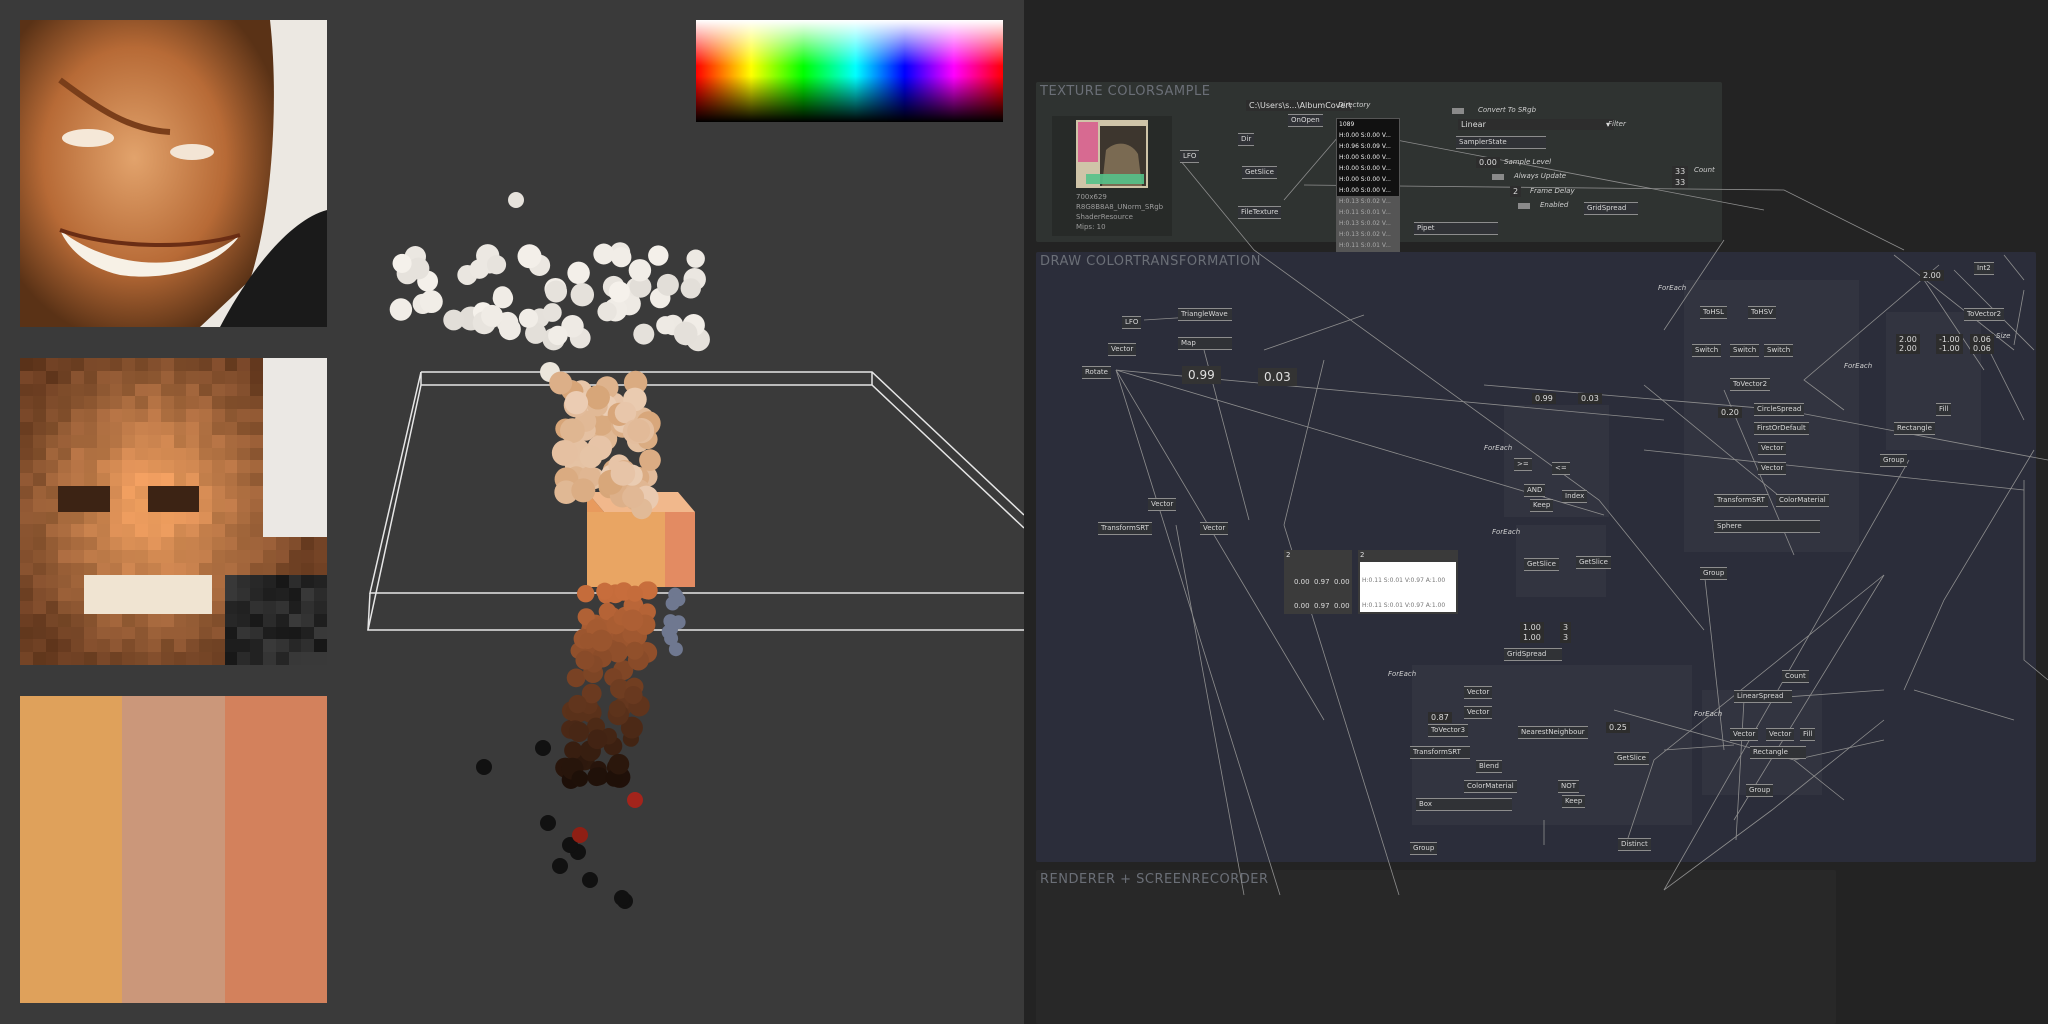 The height and width of the screenshot is (1024, 2048). Describe the element at coordinates (1569, 786) in the screenshot. I see `not-node: NOT` at that location.